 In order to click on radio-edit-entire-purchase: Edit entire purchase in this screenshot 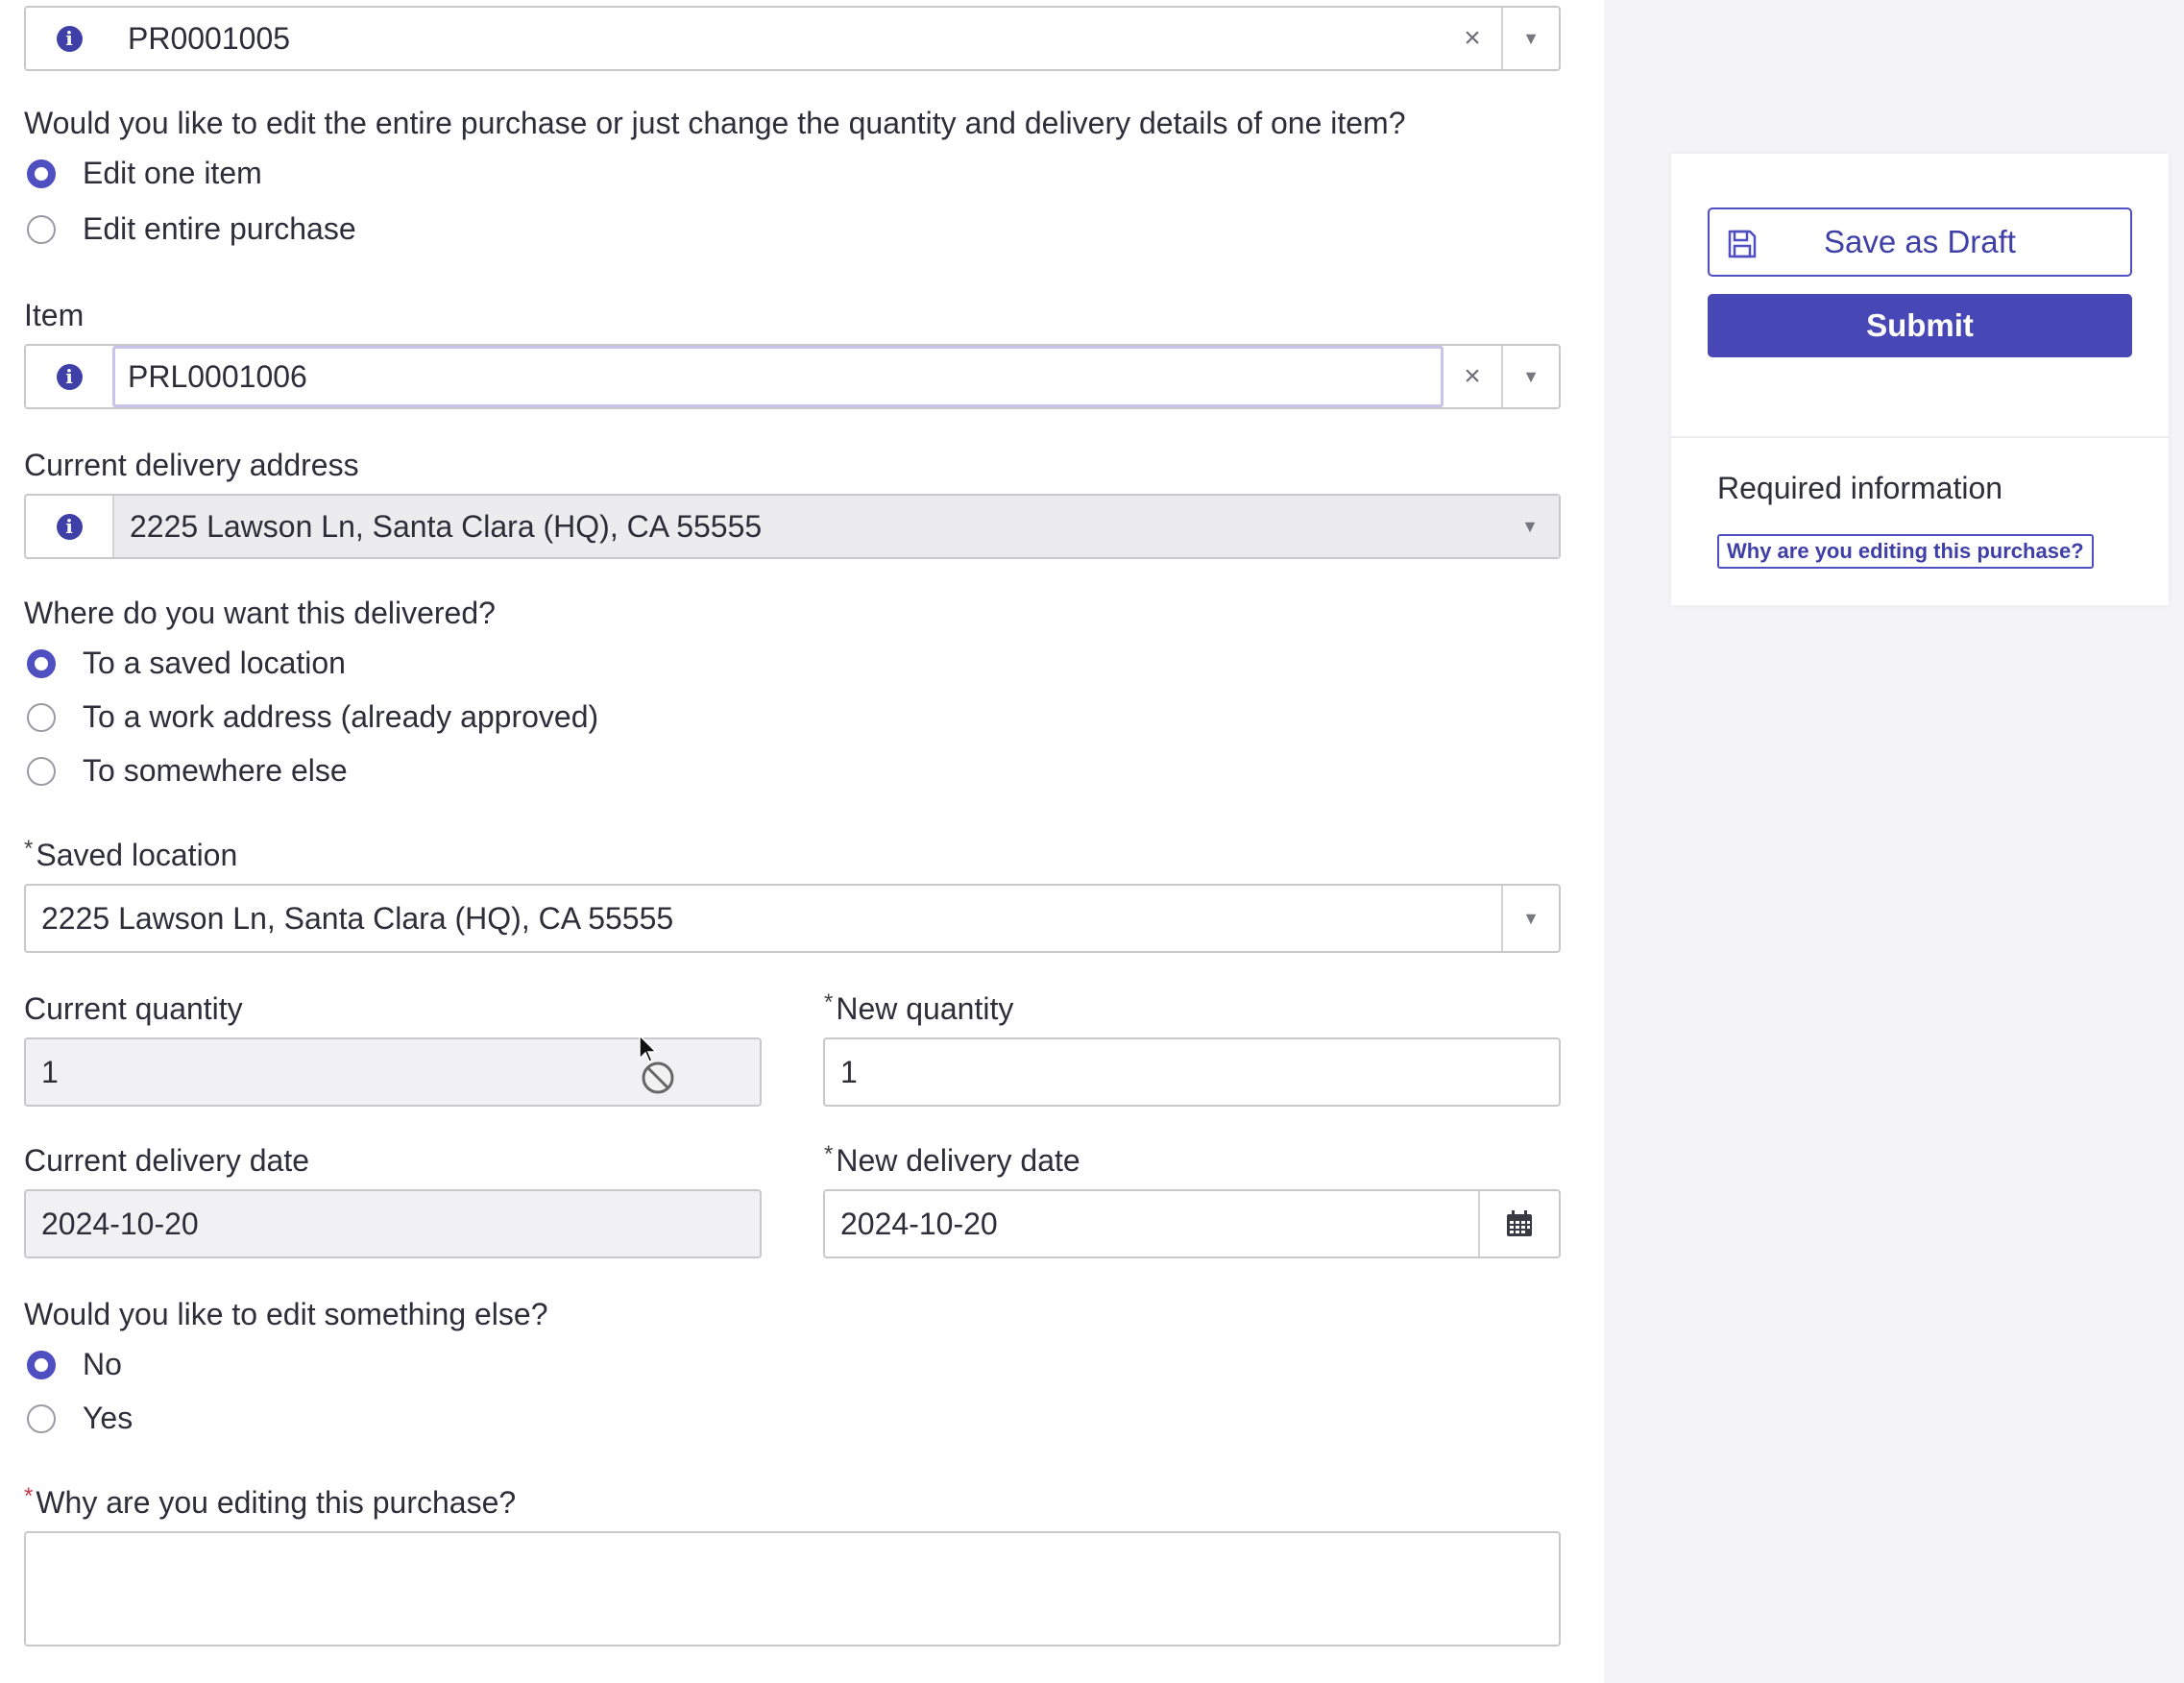, I will do `click(192, 229)`.